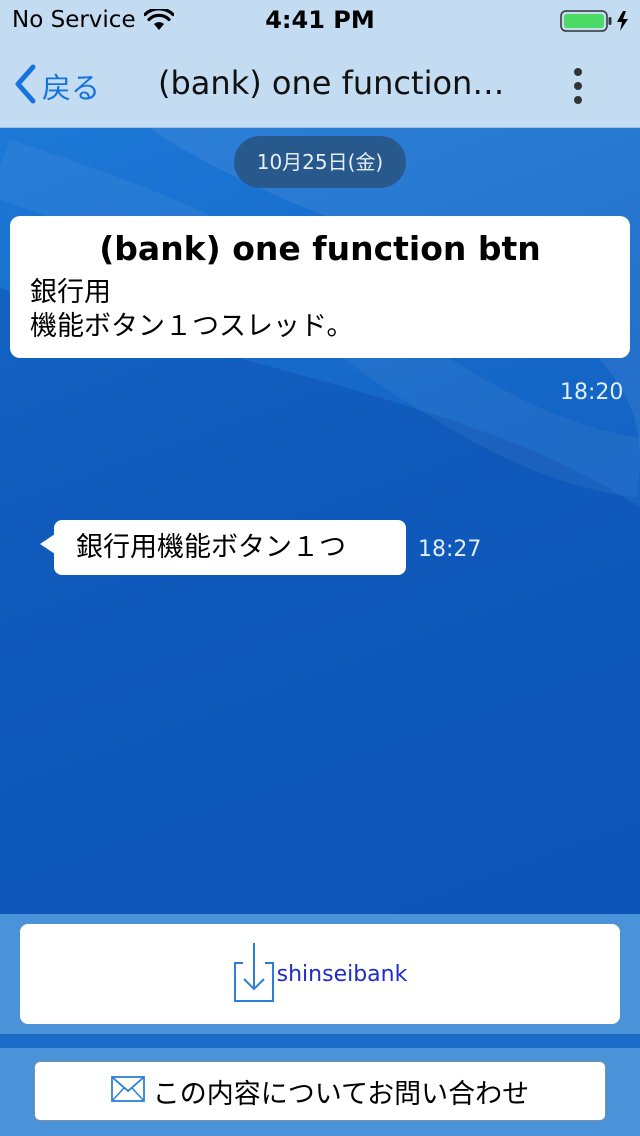  What do you see at coordinates (127, 1091) in the screenshot?
I see `envelope-icon` at bounding box center [127, 1091].